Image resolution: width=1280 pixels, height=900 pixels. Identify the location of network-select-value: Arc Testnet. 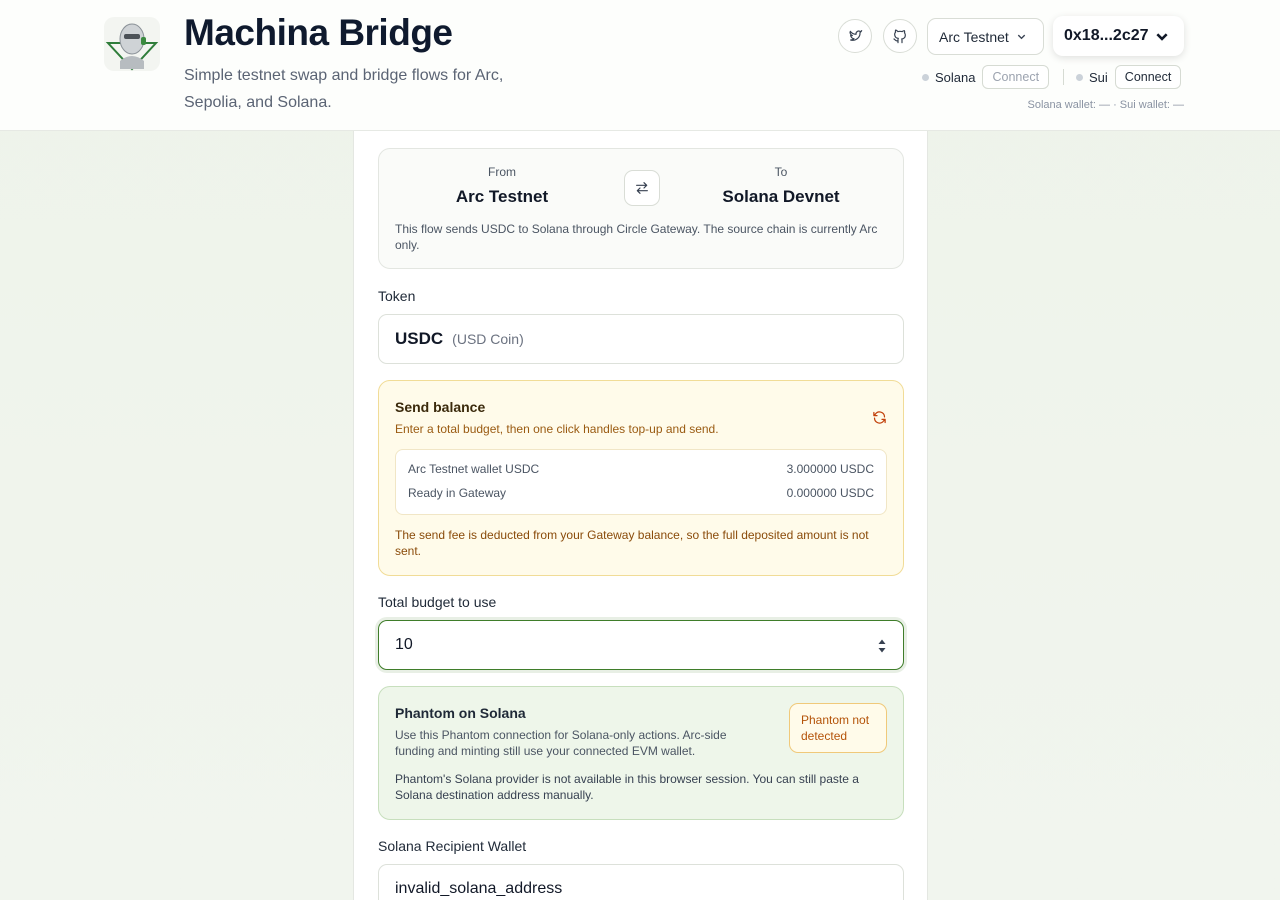
(974, 36).